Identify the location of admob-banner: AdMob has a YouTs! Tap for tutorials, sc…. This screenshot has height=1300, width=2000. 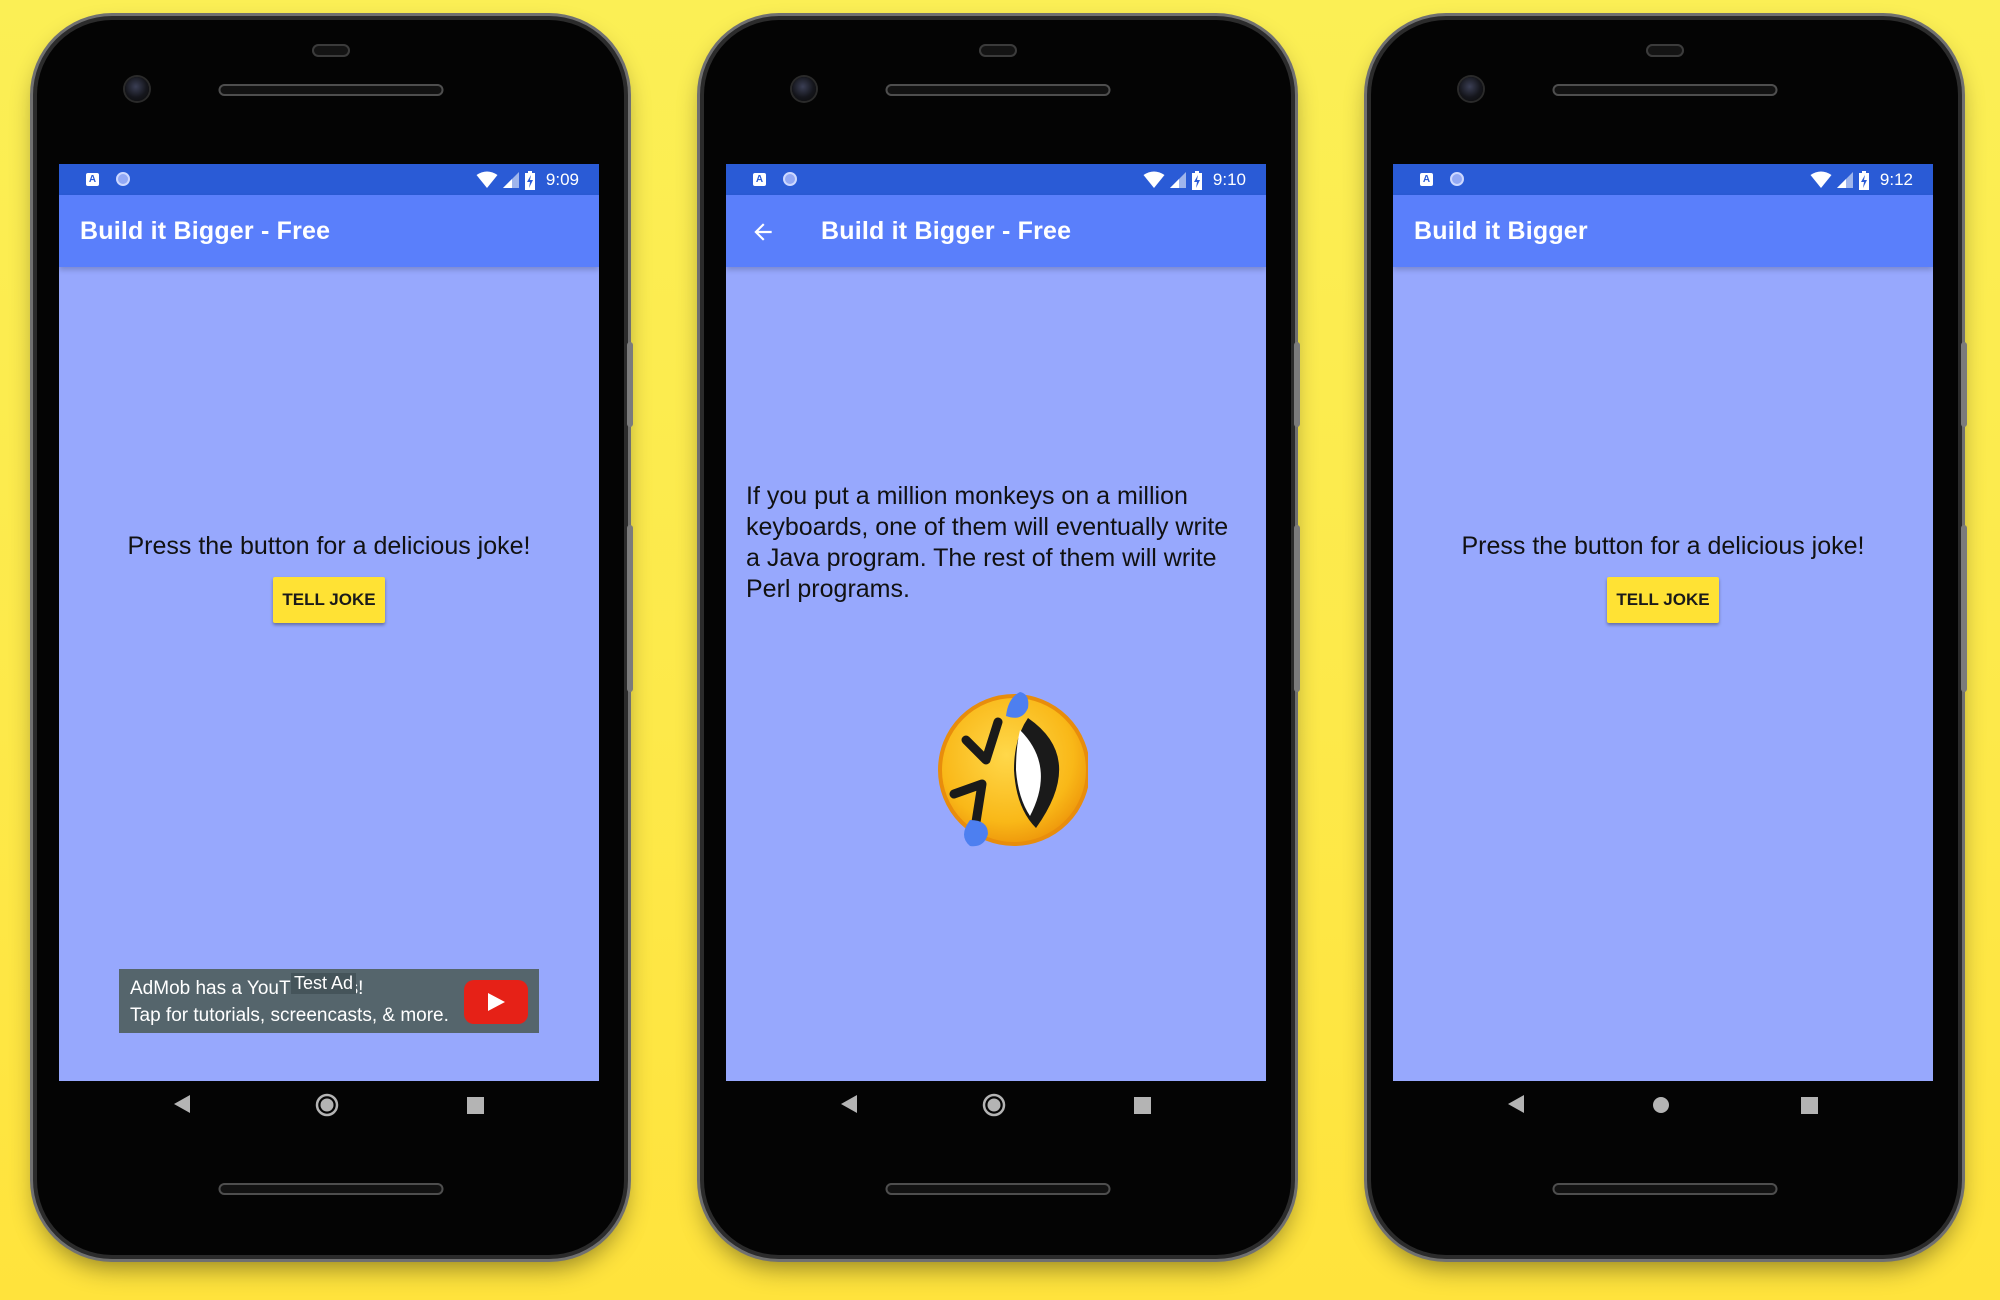
(329, 1001).